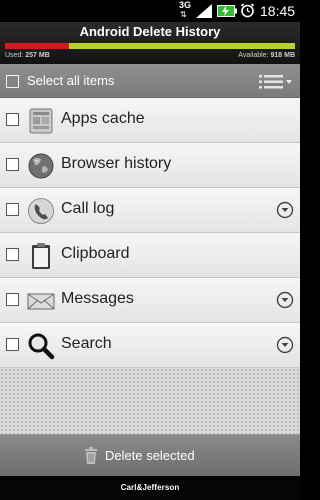  What do you see at coordinates (282, 55) in the screenshot?
I see `available-value: 918 MB` at bounding box center [282, 55].